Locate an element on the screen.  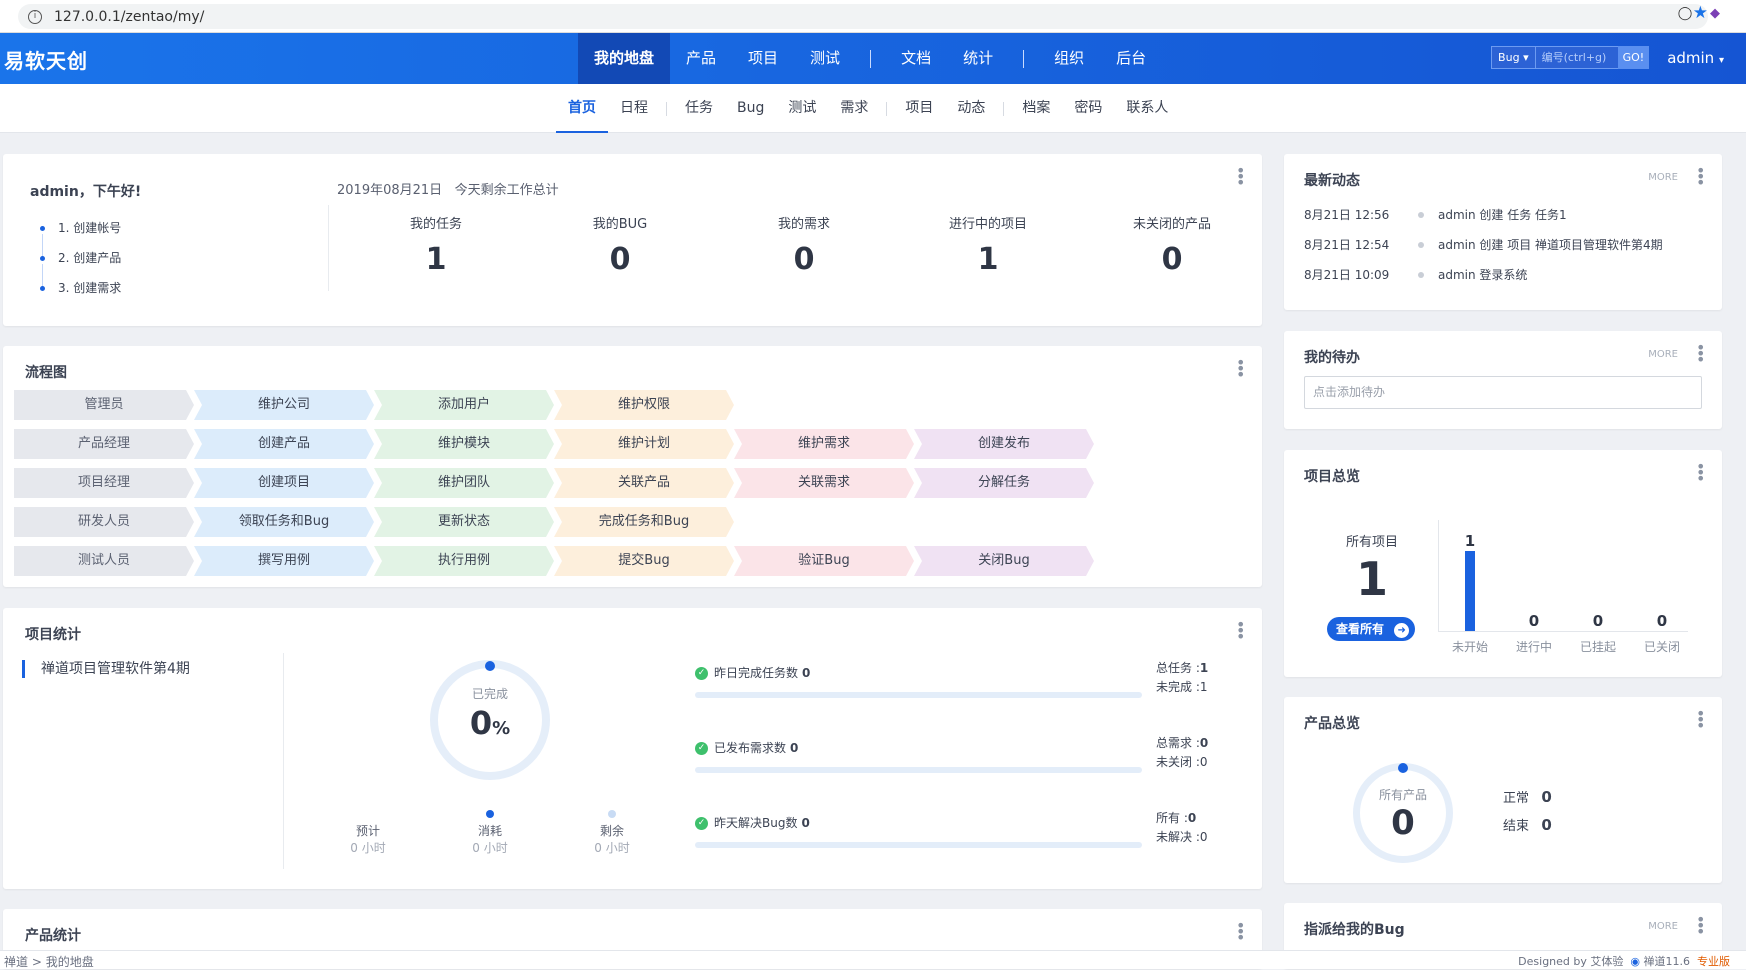
flow-step: 维护公司 is located at coordinates (284, 405).